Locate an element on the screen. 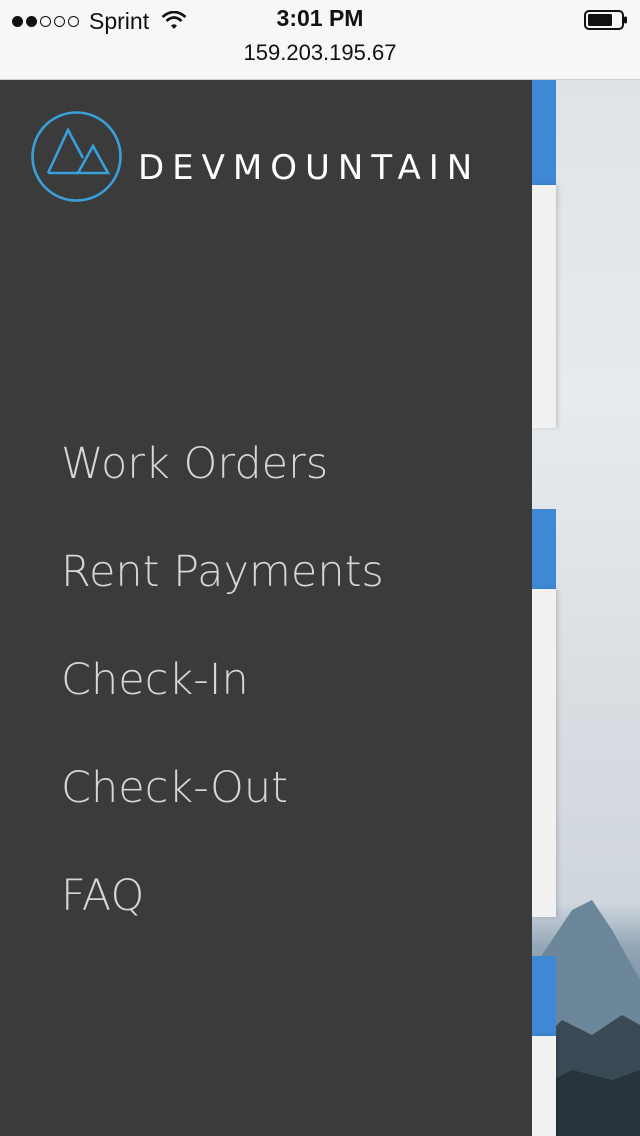  menu-item-work-orders: Work Orders is located at coordinates (222, 464).